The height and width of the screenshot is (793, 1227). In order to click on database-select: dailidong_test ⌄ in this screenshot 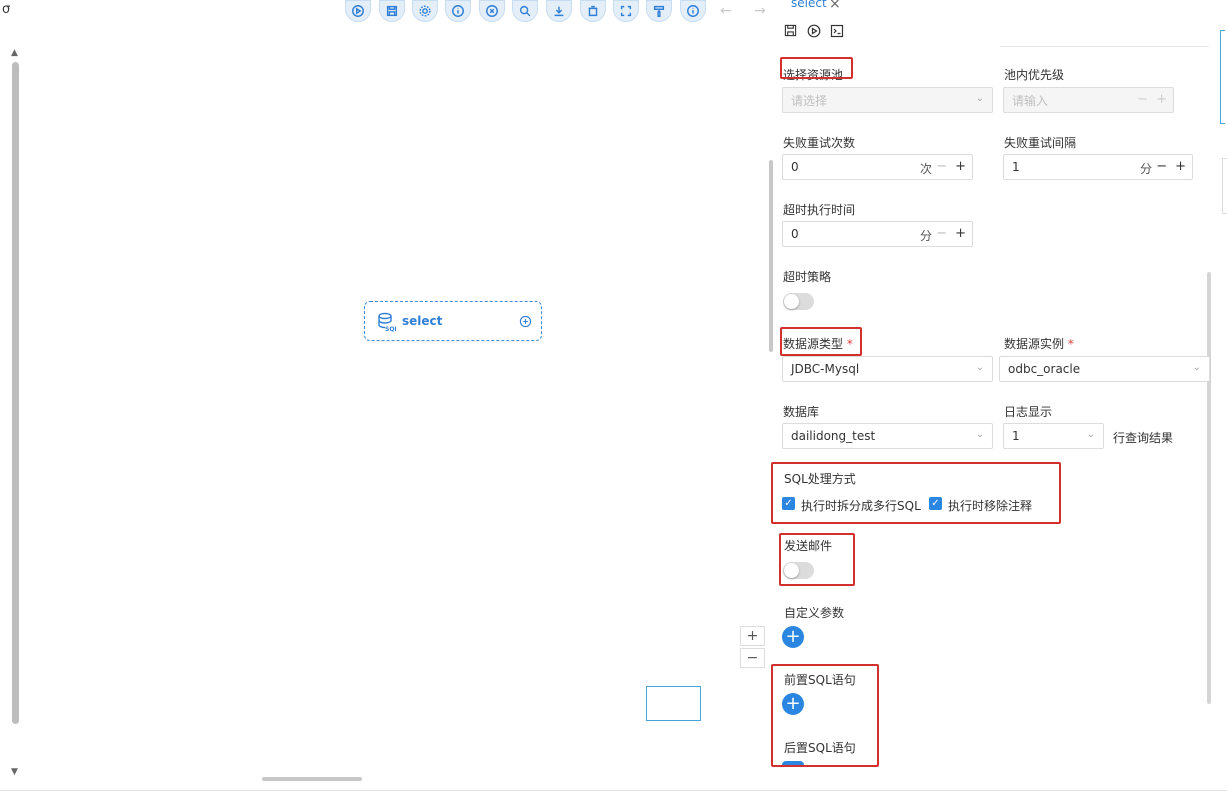, I will do `click(887, 436)`.